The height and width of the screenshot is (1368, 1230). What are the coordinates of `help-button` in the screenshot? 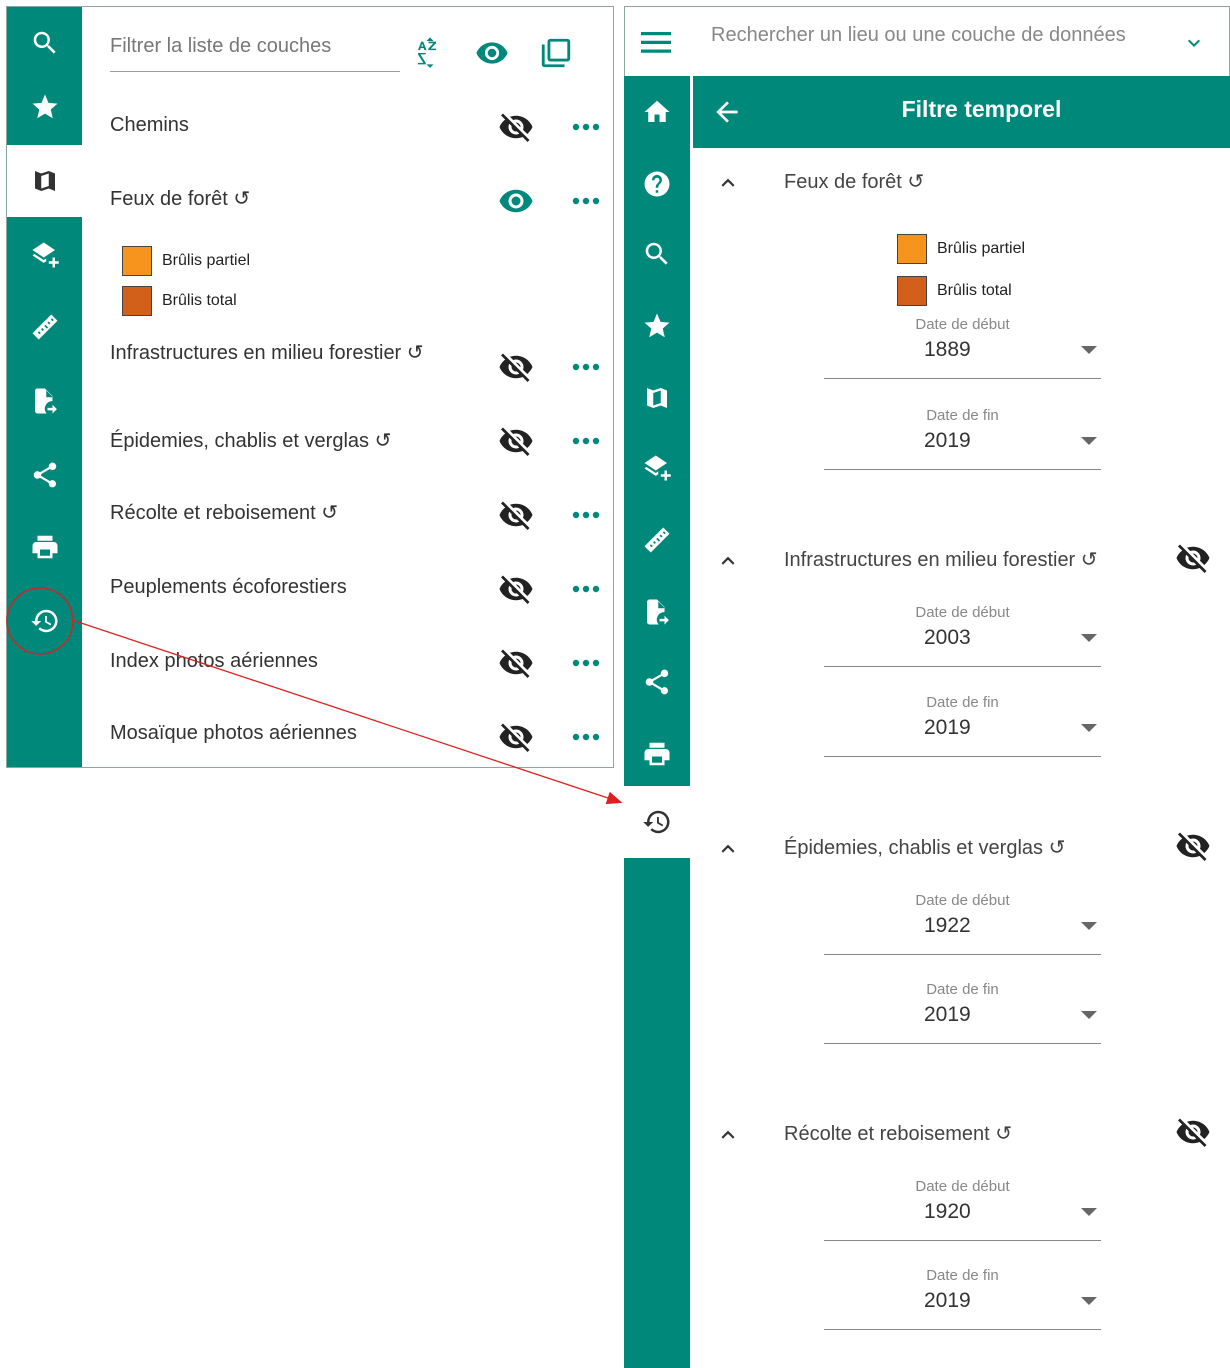 It's located at (657, 184).